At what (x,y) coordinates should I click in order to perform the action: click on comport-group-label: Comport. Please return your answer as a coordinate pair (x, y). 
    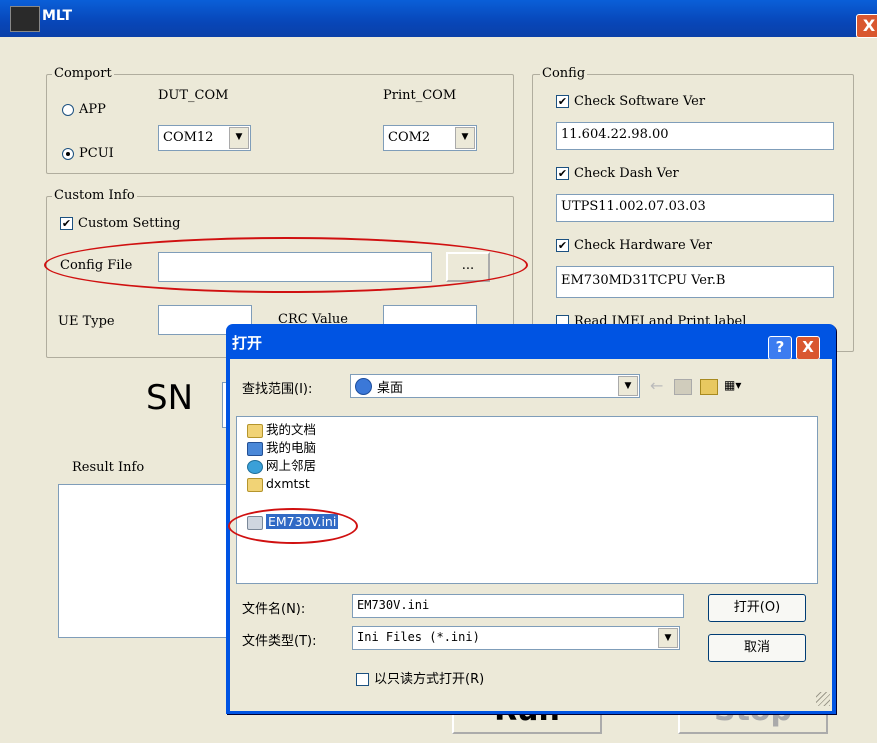
    Looking at the image, I should click on (83, 73).